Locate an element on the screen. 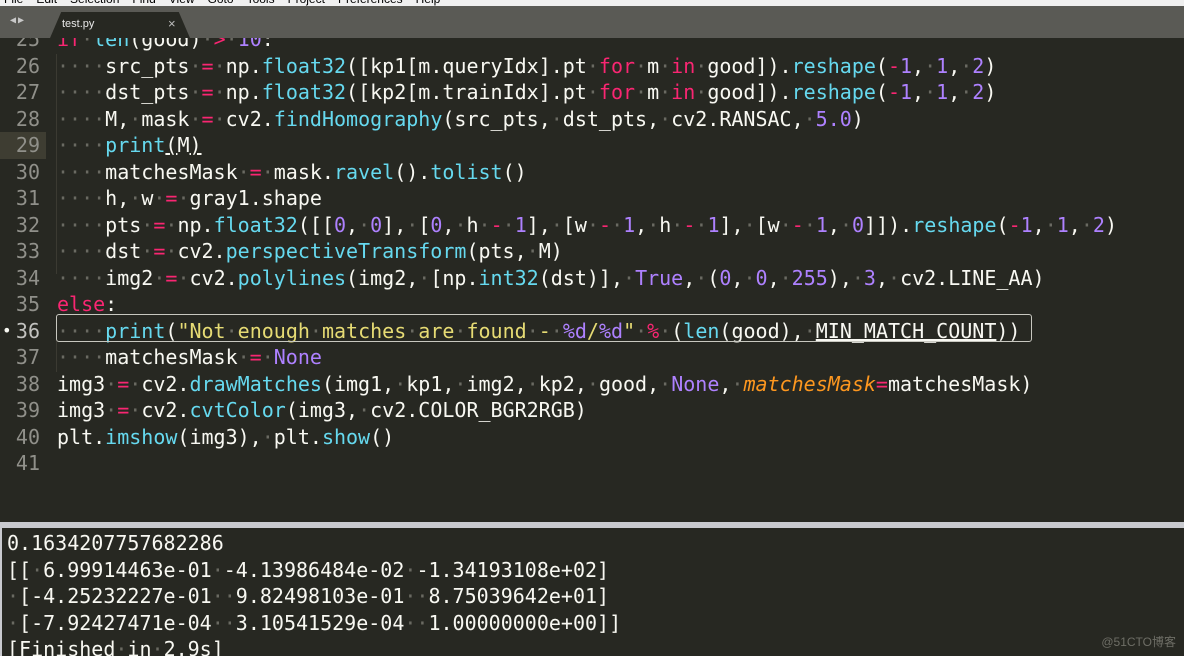 This screenshot has width=1184, height=656. code-text: if·len(good)·>·10: is located at coordinates (165, 45).